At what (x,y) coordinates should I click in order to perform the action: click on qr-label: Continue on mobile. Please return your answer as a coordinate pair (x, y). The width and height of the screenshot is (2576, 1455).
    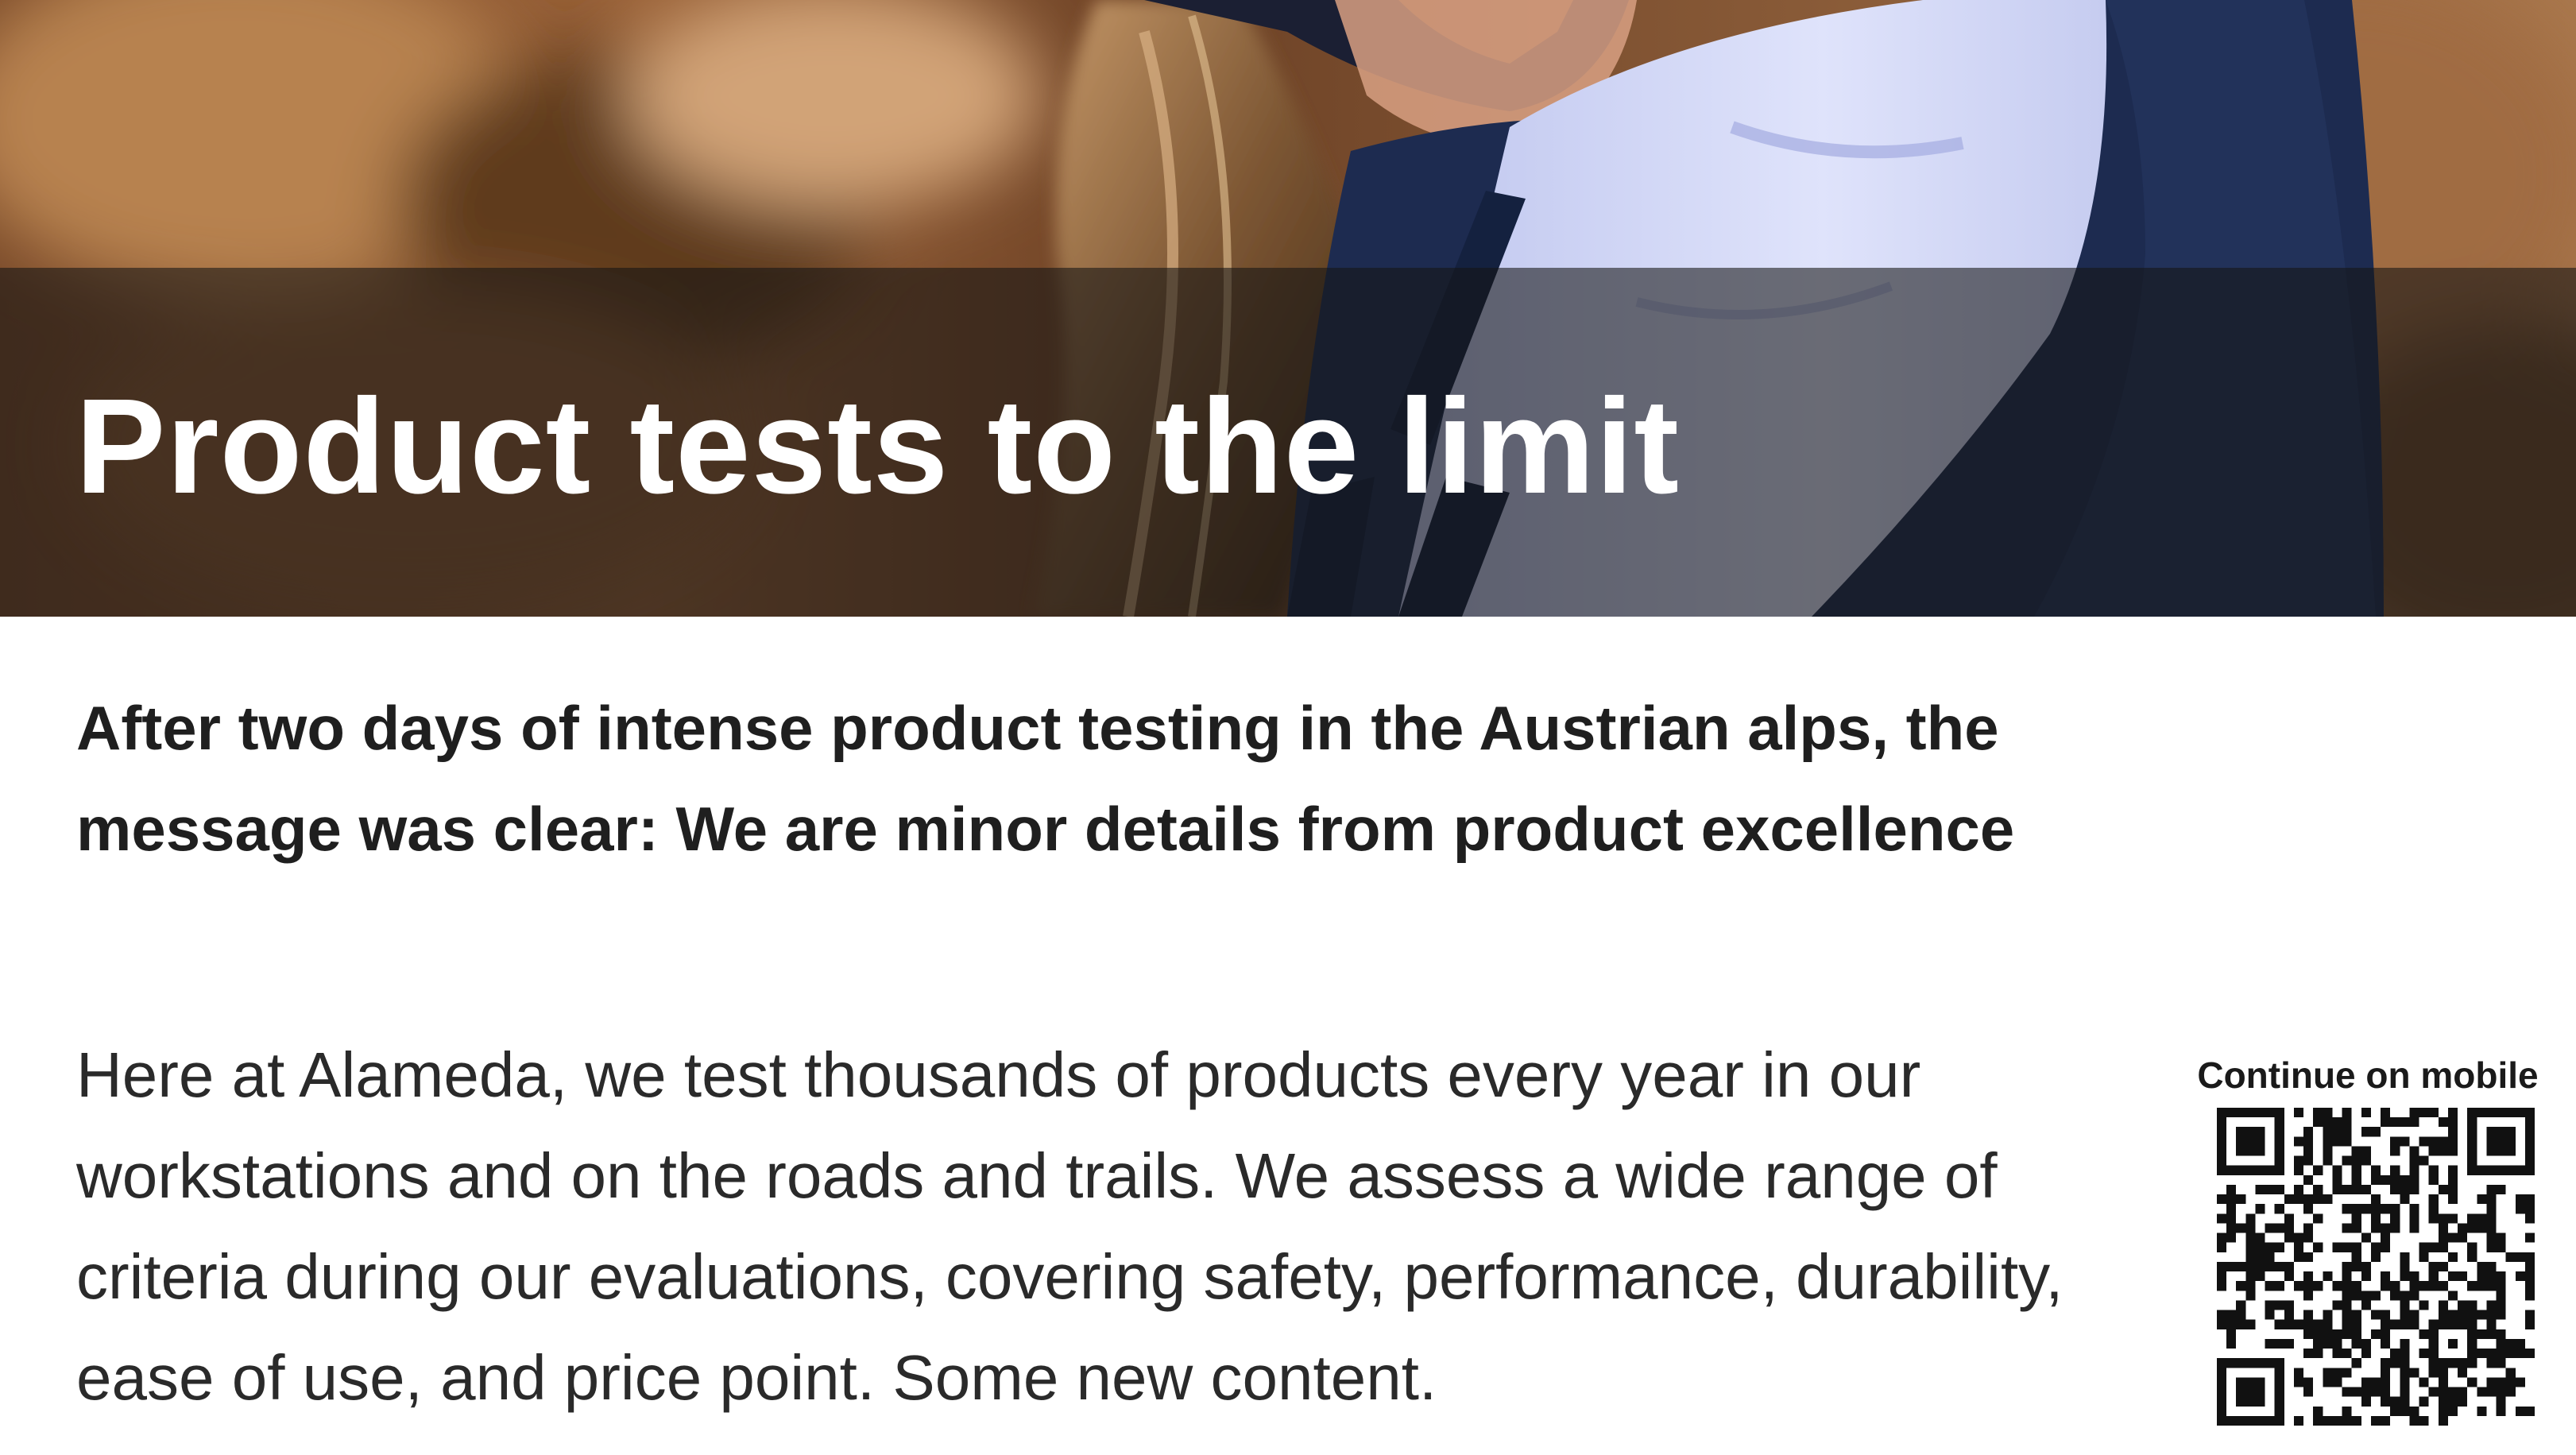
    Looking at the image, I should click on (2368, 1075).